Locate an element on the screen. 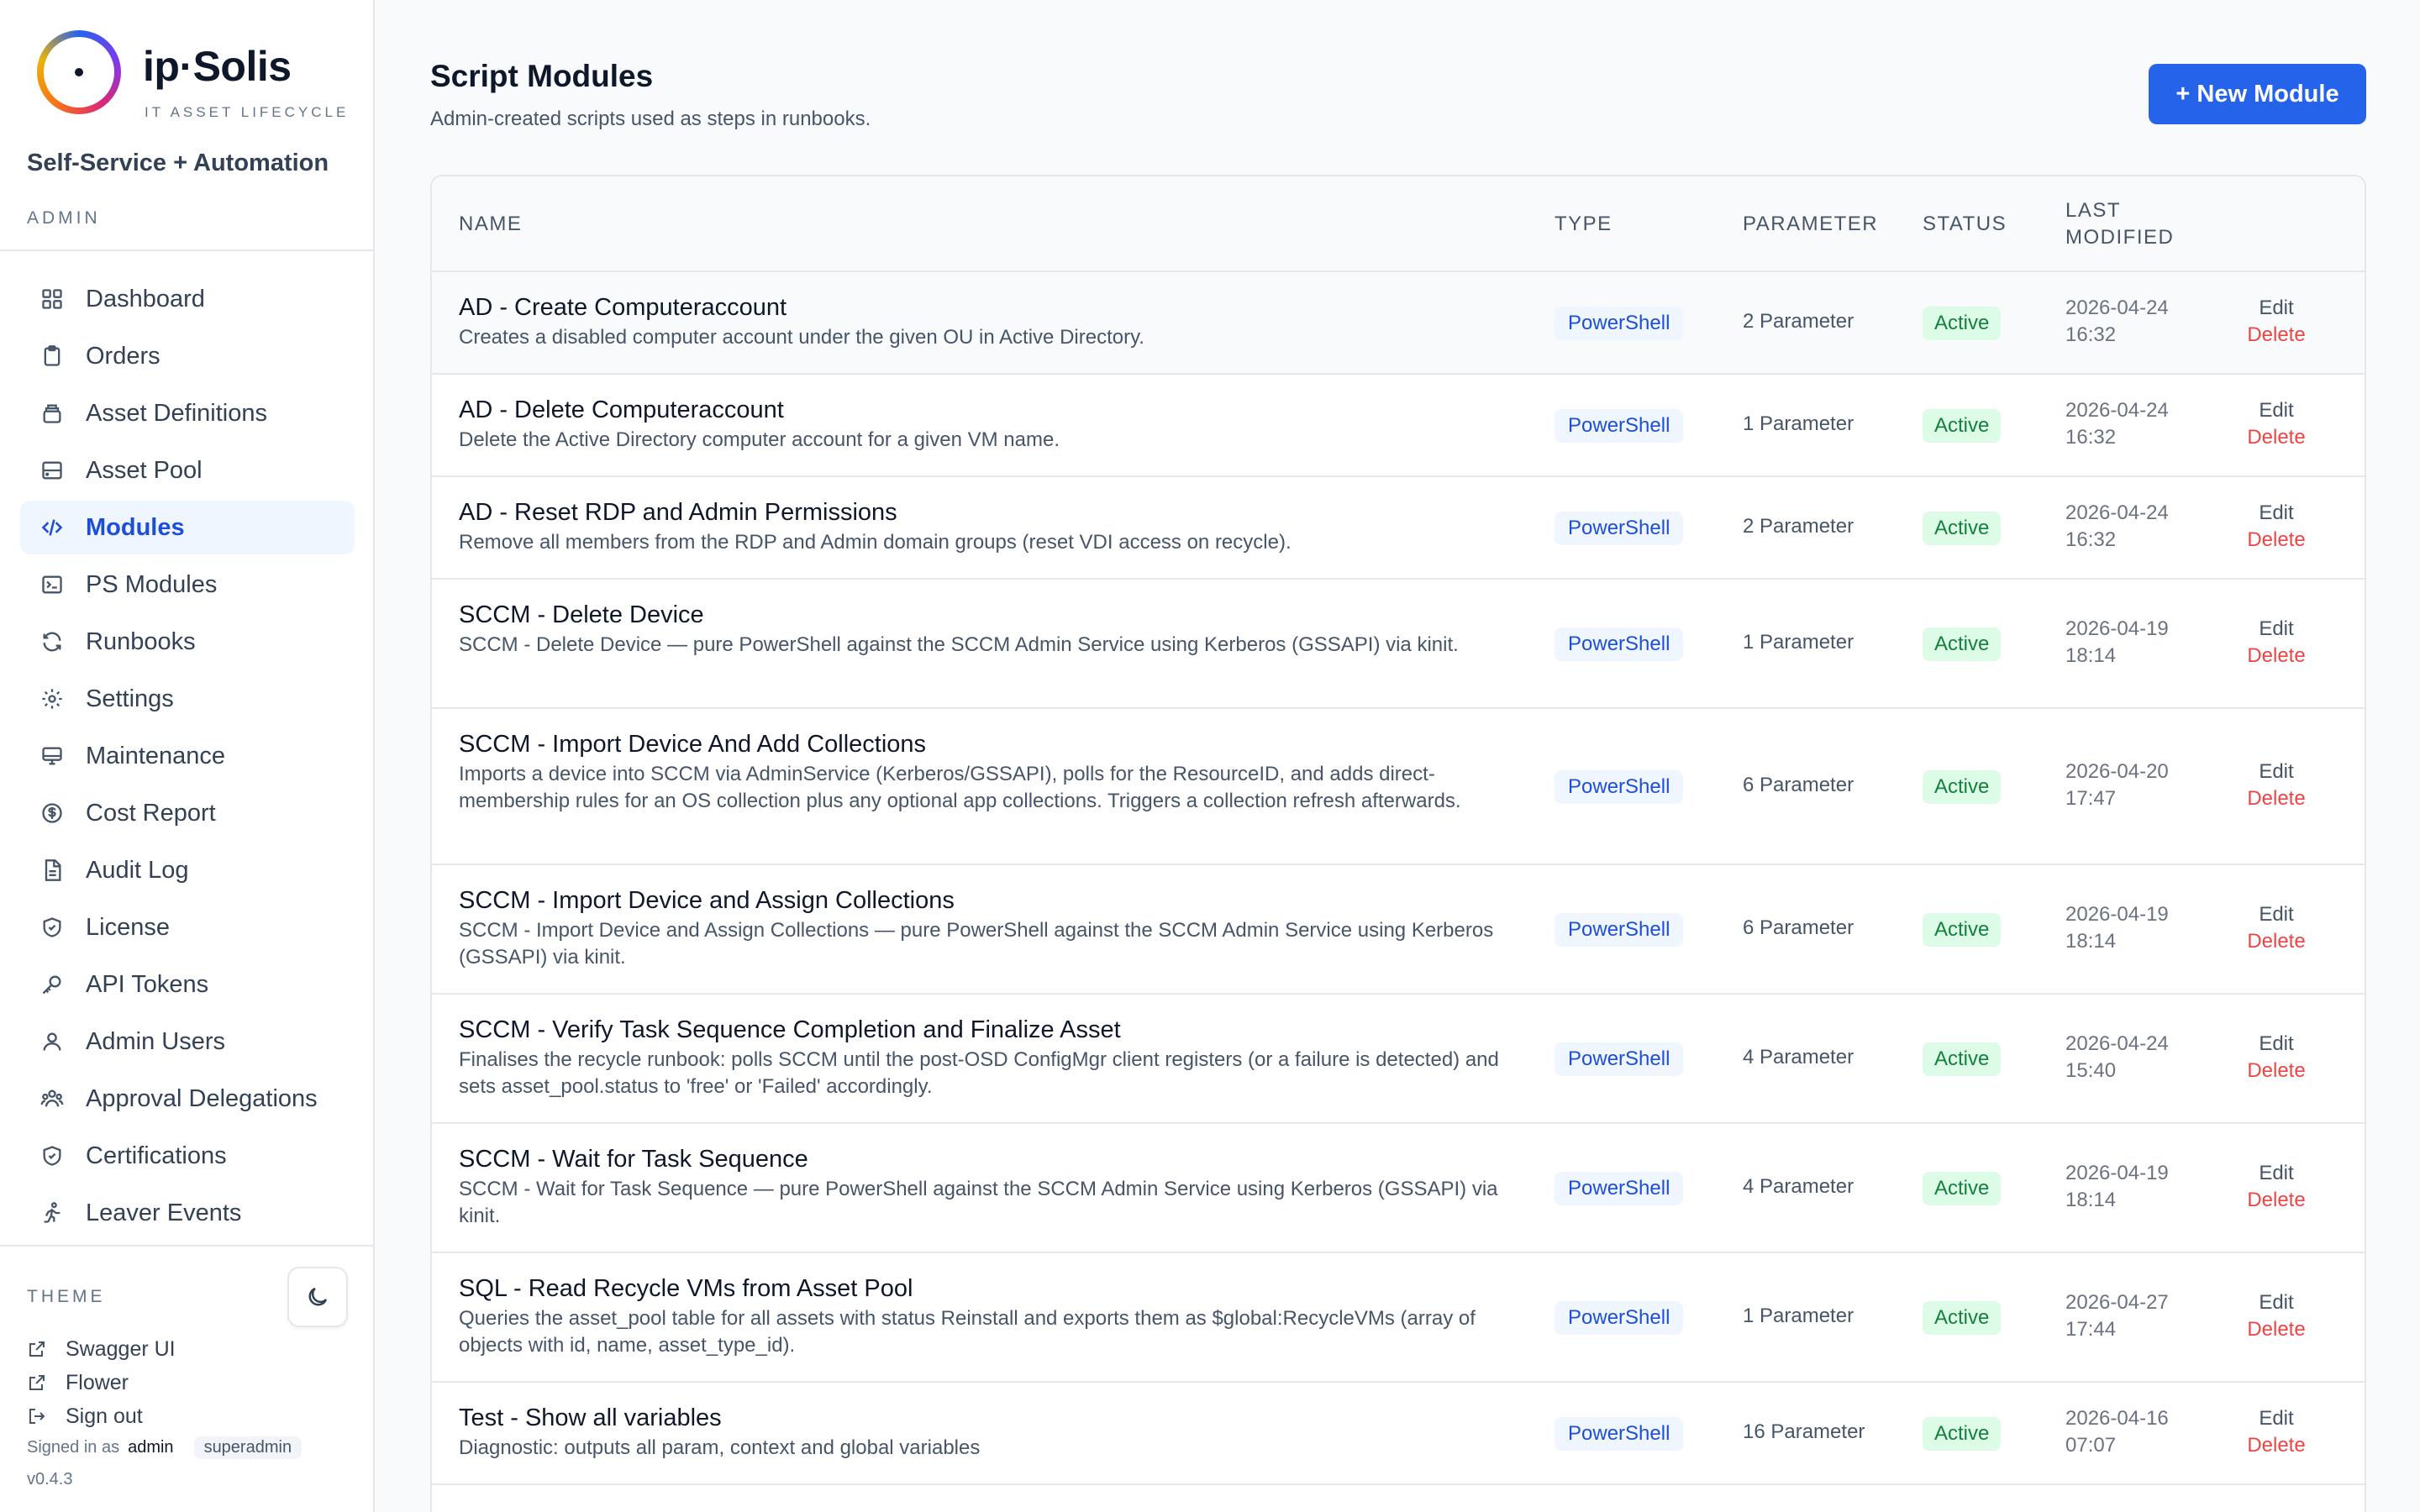 The image size is (2420, 1512). new-module-button: + New Module is located at coordinates (2257, 94).